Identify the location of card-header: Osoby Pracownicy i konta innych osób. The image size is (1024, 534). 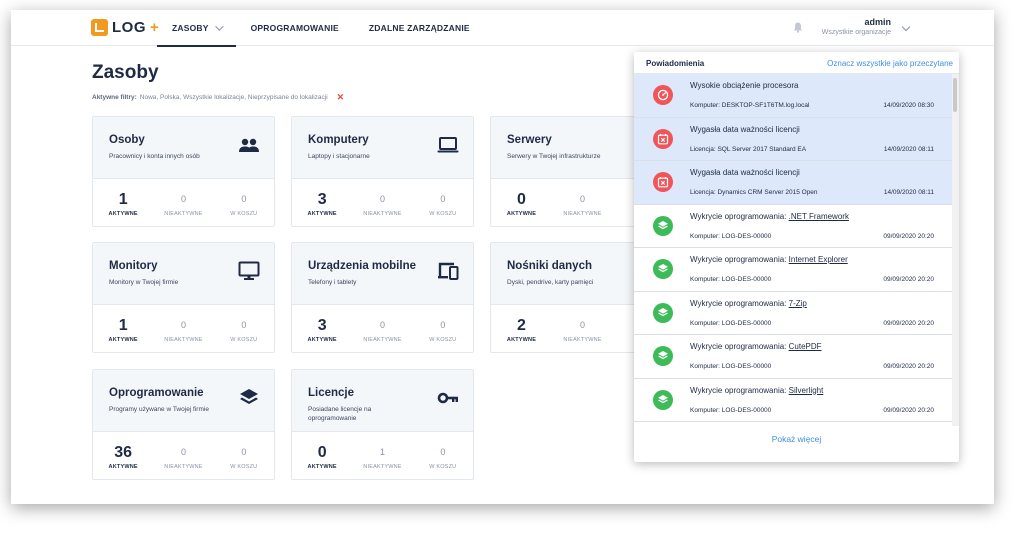
(183, 148).